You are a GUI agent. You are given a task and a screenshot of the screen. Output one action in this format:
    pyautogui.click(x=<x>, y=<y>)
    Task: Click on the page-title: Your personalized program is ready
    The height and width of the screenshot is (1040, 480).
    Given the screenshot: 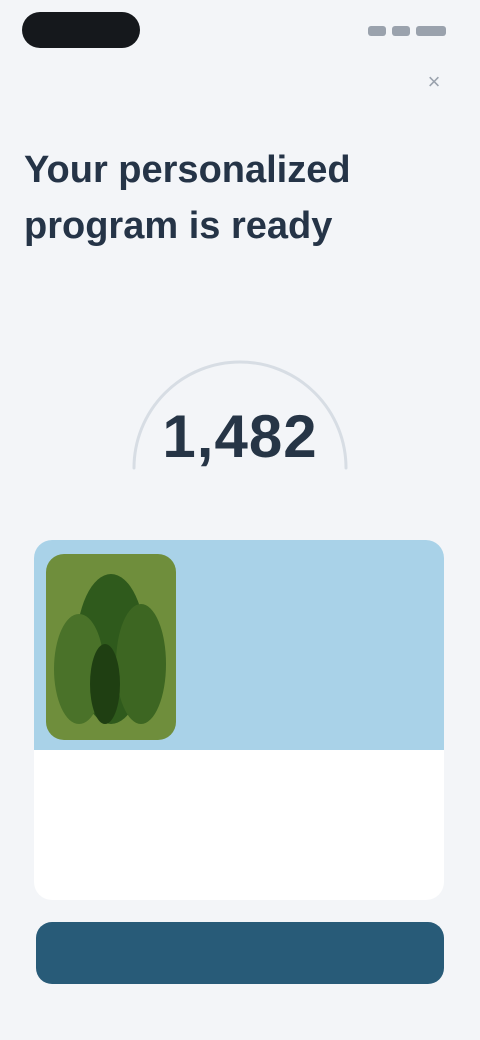 What is the action you would take?
    pyautogui.click(x=187, y=198)
    